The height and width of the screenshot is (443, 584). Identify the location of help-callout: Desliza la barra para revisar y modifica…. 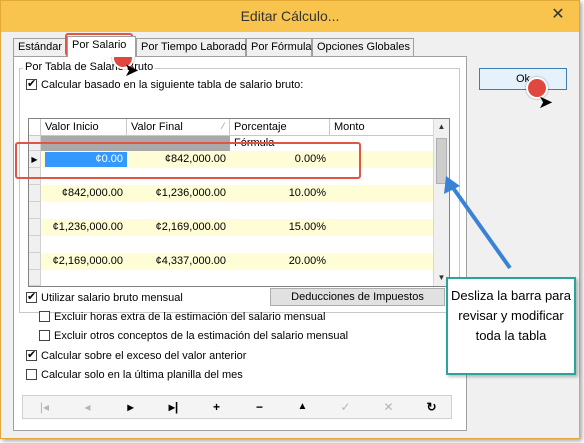
(511, 326).